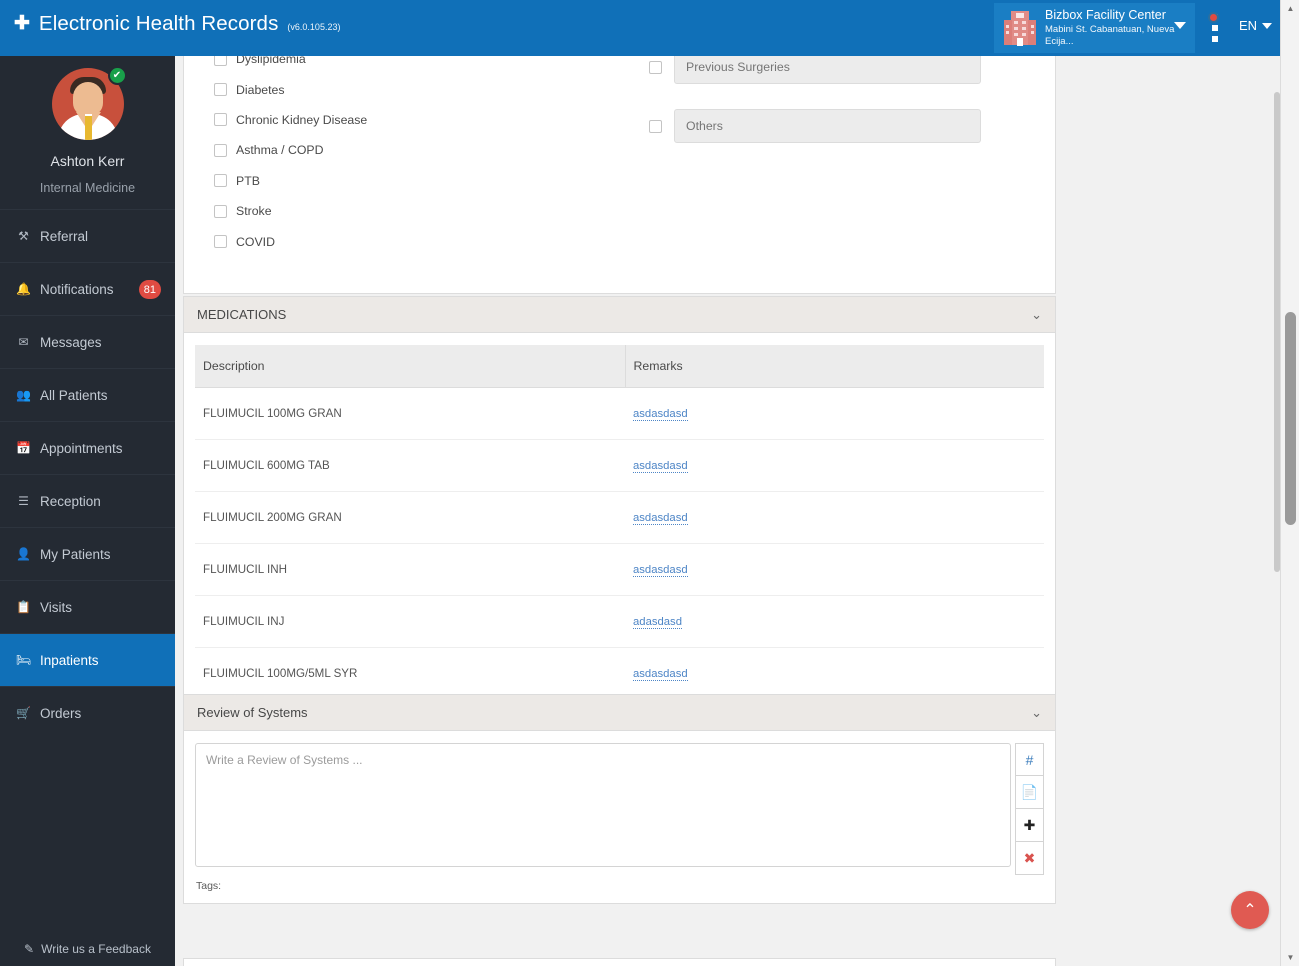  I want to click on table-row: FLUIMUCIL 200MG GRAN asdasdasd, so click(619, 517).